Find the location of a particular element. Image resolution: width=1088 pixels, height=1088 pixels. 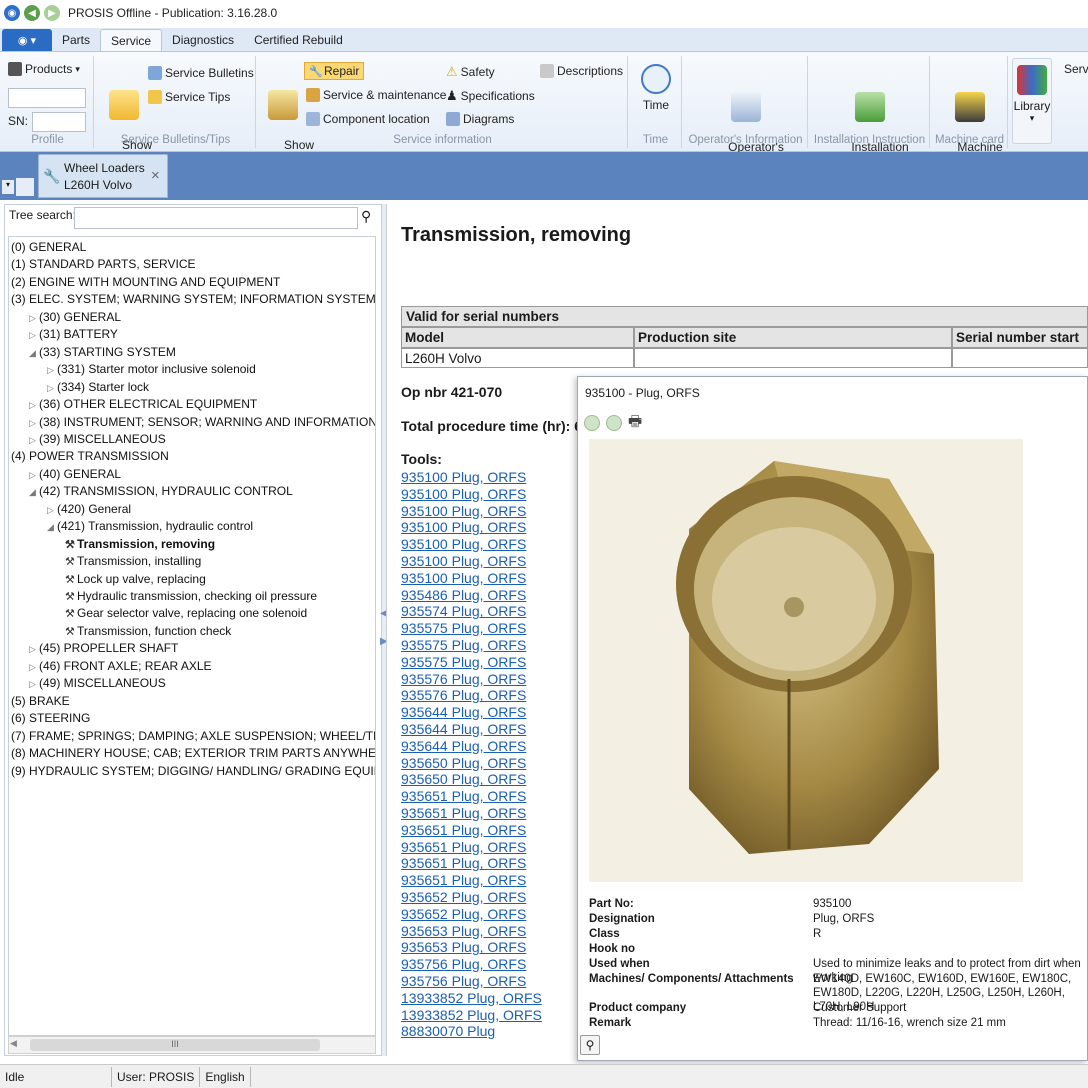

tree-search-input is located at coordinates (216, 218).